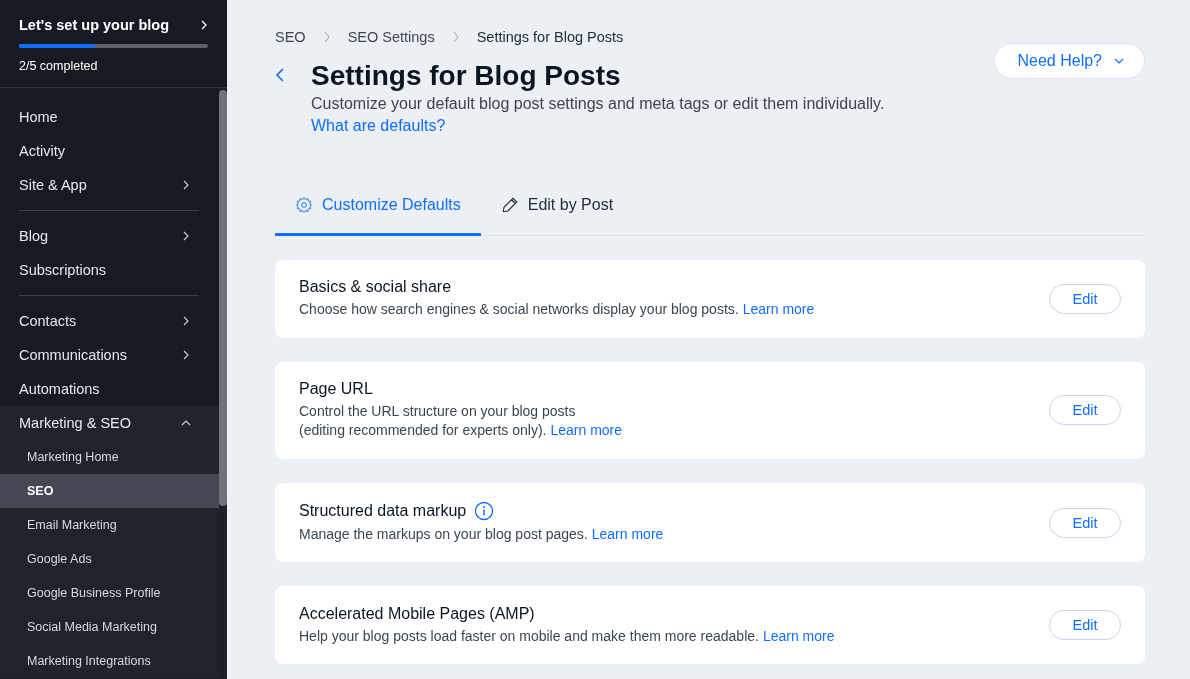  Describe the element at coordinates (1119, 61) in the screenshot. I see `caret-icon` at that location.